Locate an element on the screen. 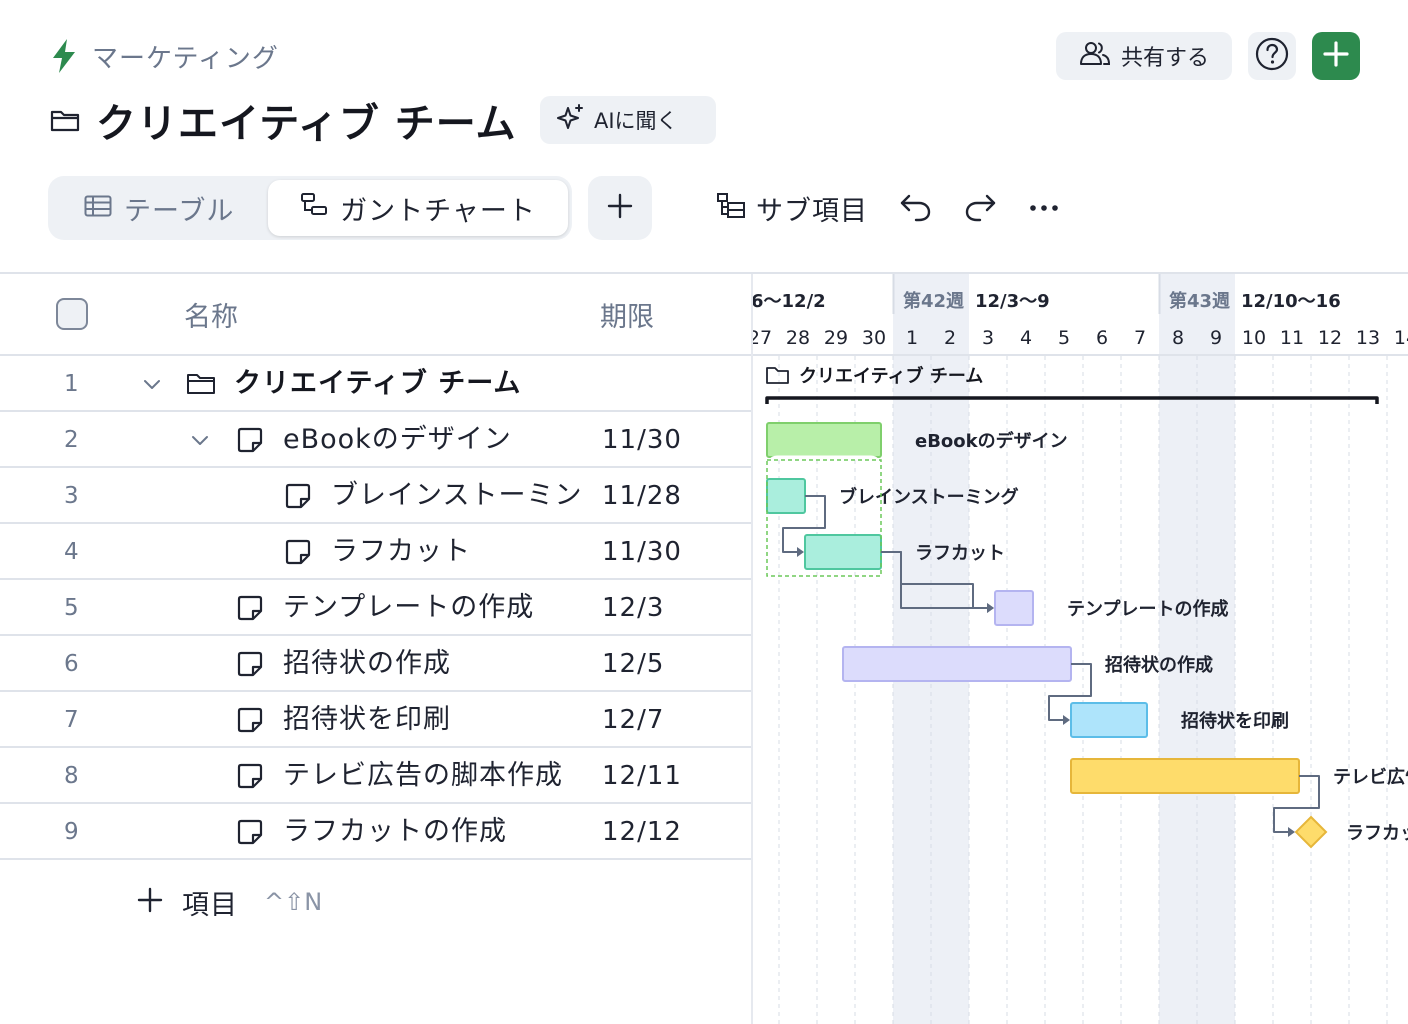 Image resolution: width=1408 pixels, height=1024 pixels. table-row: 7 招待状を印刷 12/7 is located at coordinates (376, 720).